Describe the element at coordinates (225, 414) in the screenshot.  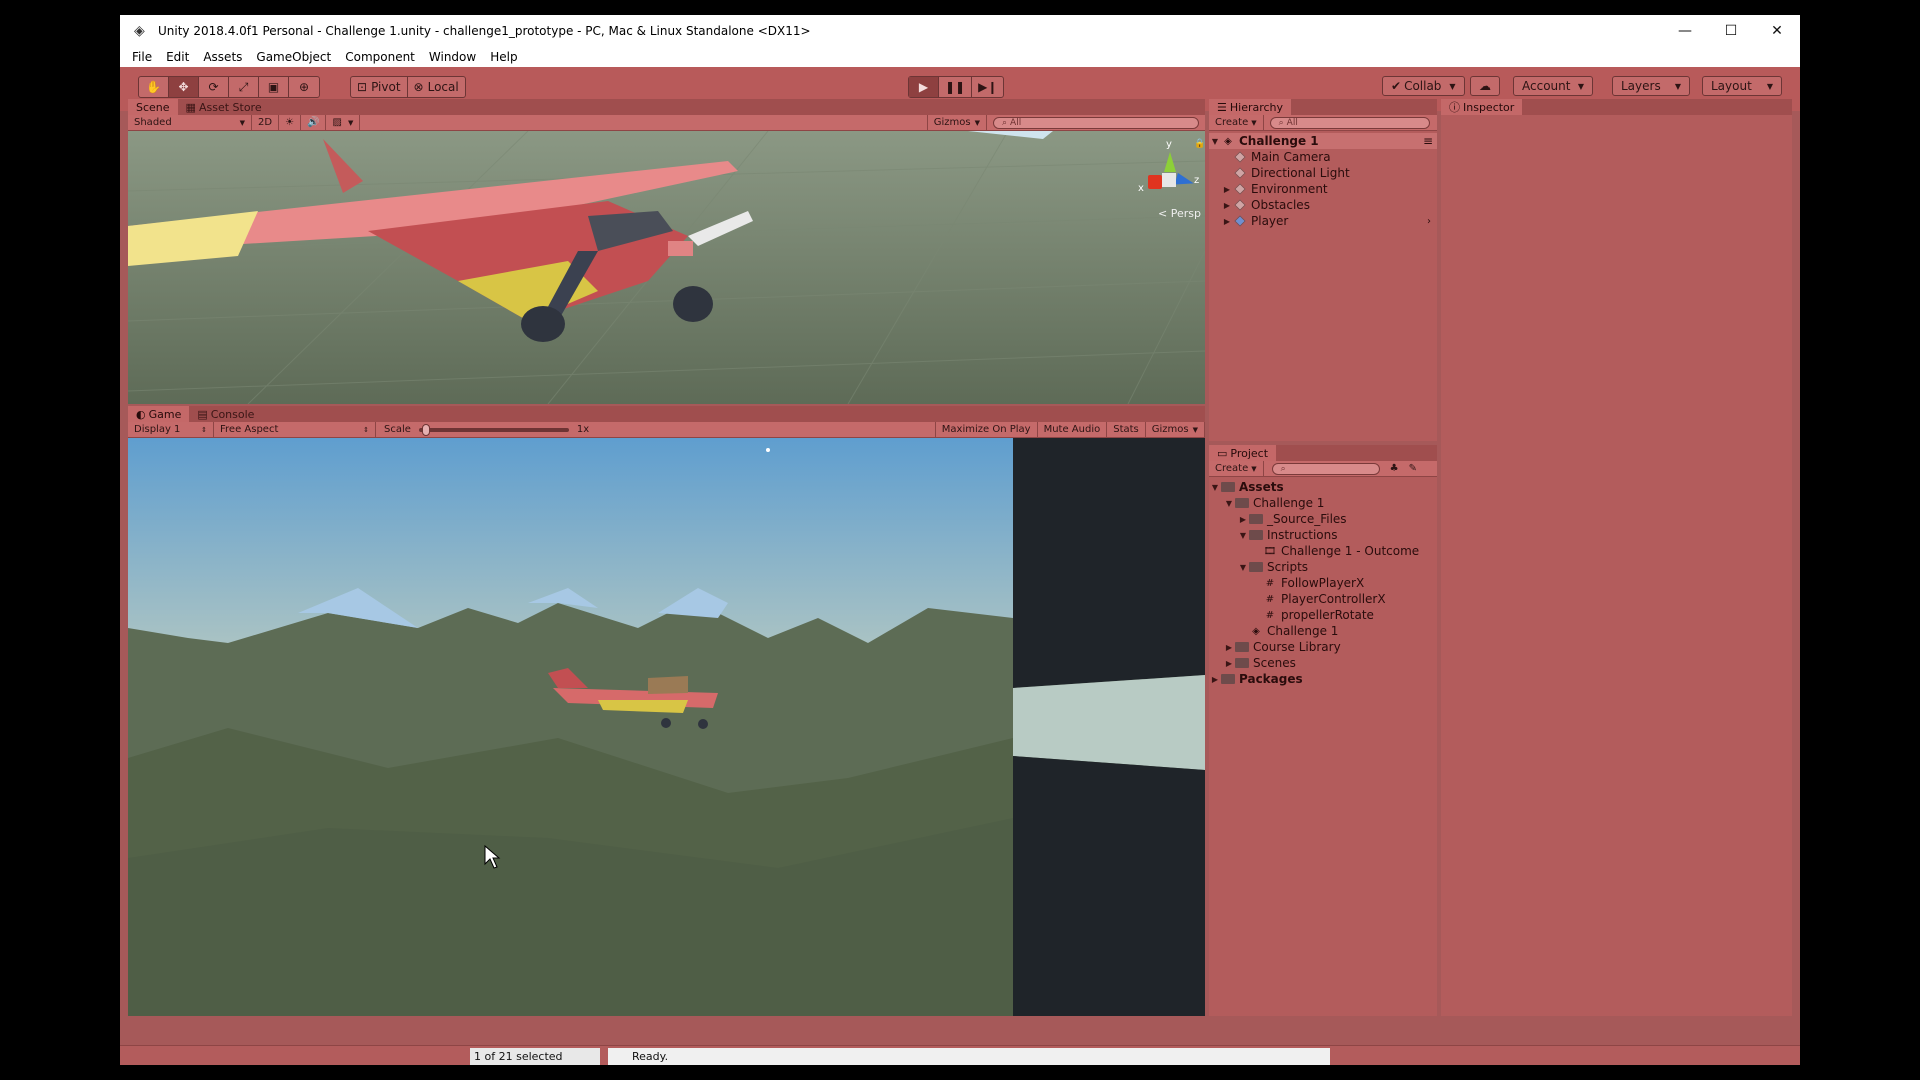
I see `tab-console: ▤ Console` at that location.